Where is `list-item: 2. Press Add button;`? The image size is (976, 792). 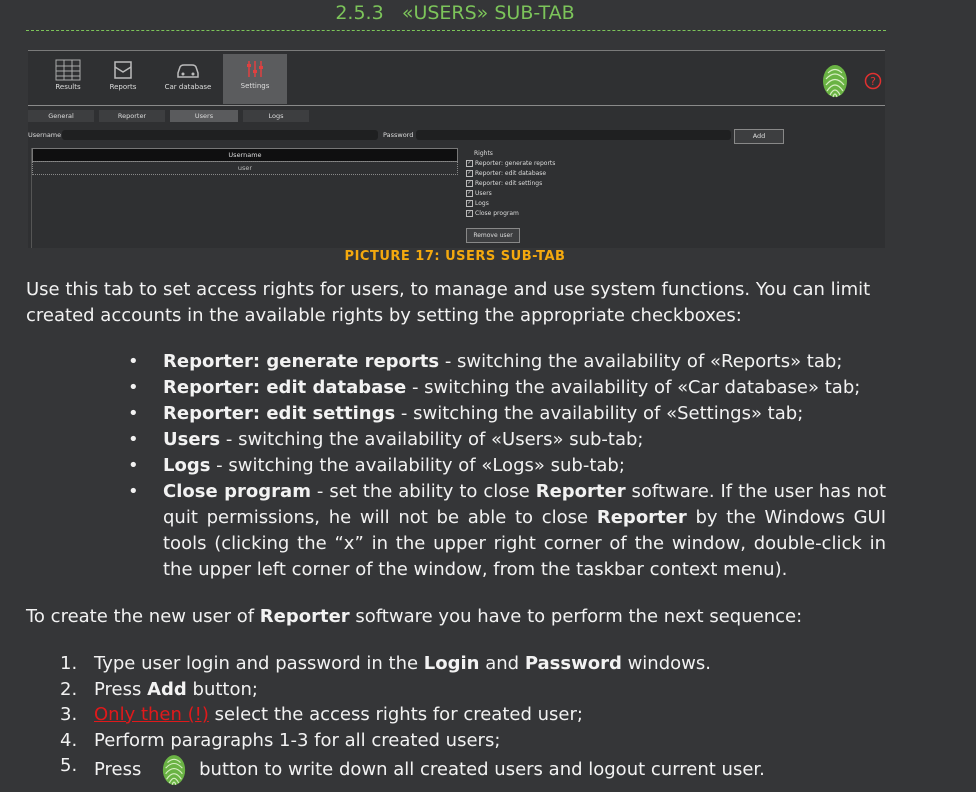
list-item: 2. Press Add button; is located at coordinates (412, 690).